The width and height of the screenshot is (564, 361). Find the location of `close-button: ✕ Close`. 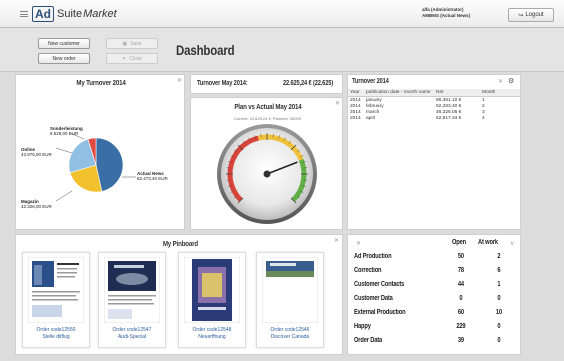

close-button: ✕ Close is located at coordinates (132, 58).